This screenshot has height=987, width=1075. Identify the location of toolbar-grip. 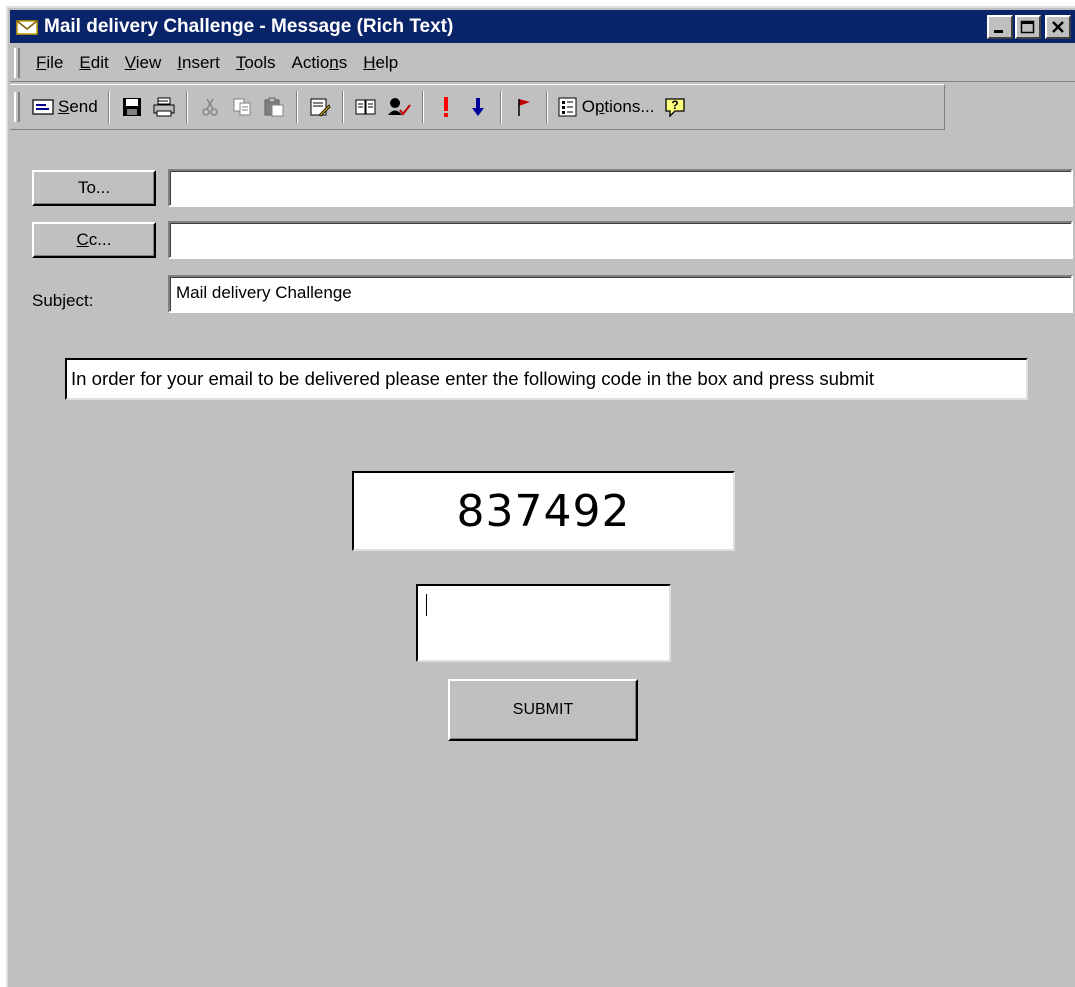
(17, 107).